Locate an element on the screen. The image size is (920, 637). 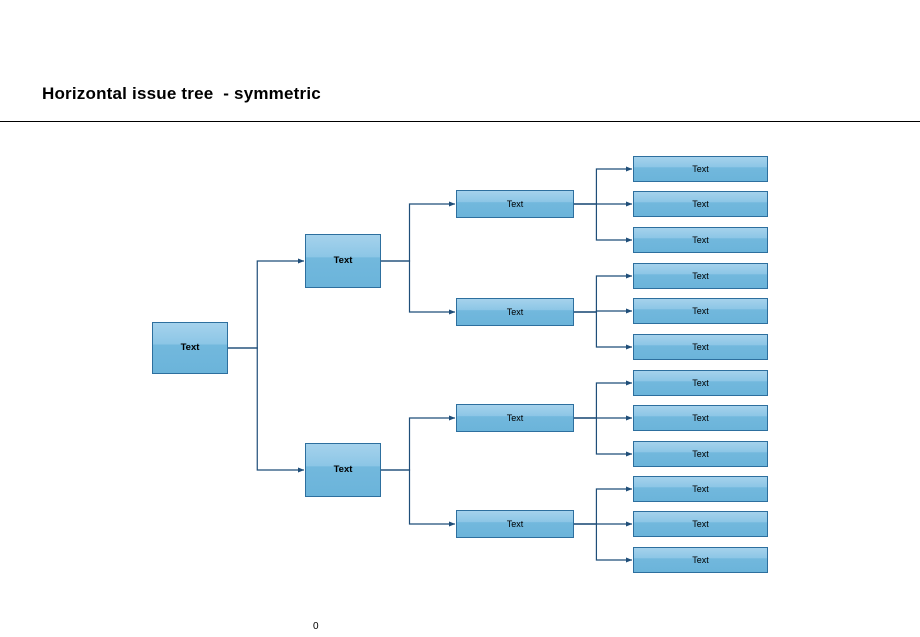
tree-node-b1: Text is located at coordinates (343, 261).